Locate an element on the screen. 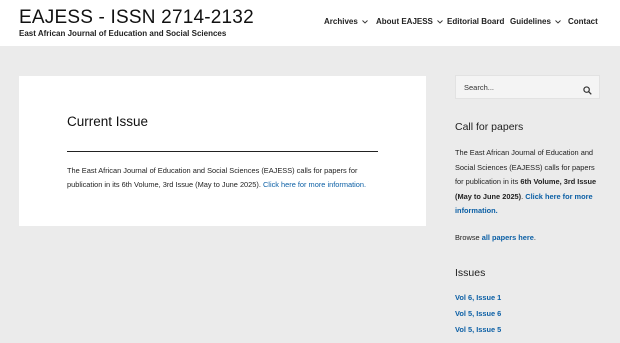 This screenshot has width=620, height=343. nav-item-editorial-board: Editorial Board is located at coordinates (475, 21).